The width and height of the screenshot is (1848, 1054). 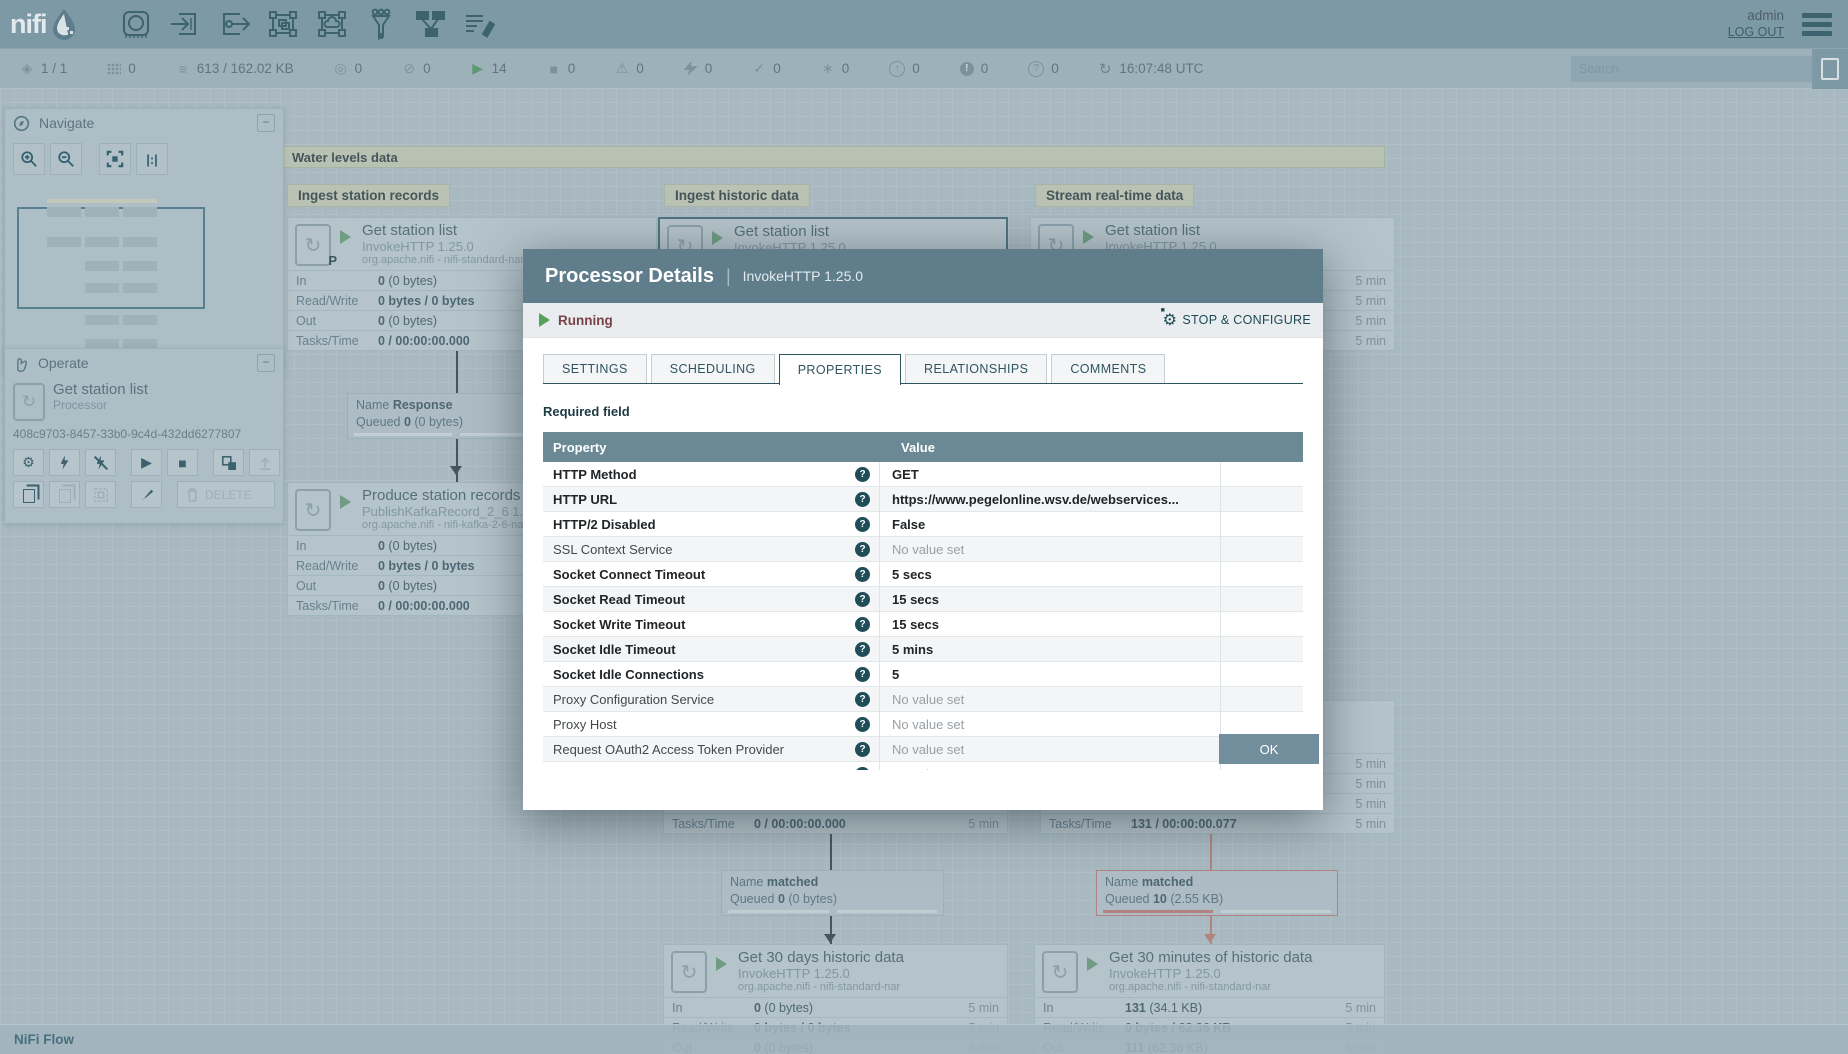 What do you see at coordinates (381, 24) in the screenshot?
I see `funnel-tool-icon` at bounding box center [381, 24].